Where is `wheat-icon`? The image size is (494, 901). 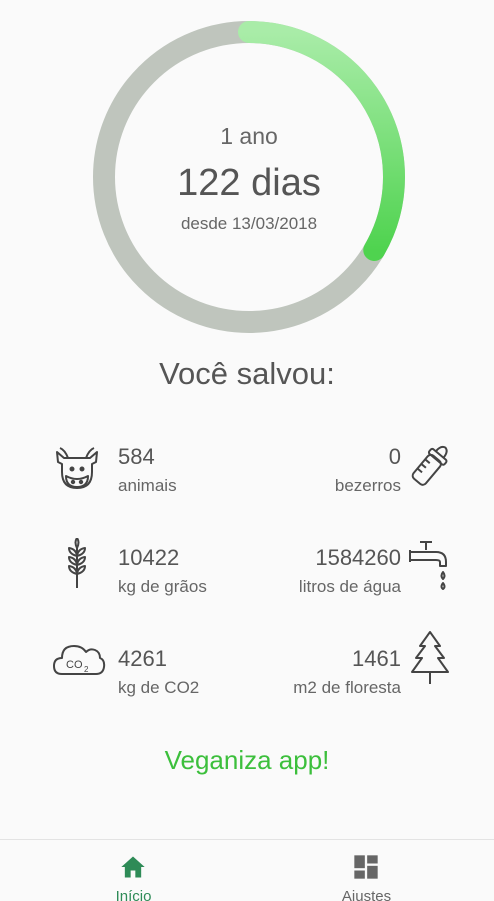
wheat-icon is located at coordinates (77, 563).